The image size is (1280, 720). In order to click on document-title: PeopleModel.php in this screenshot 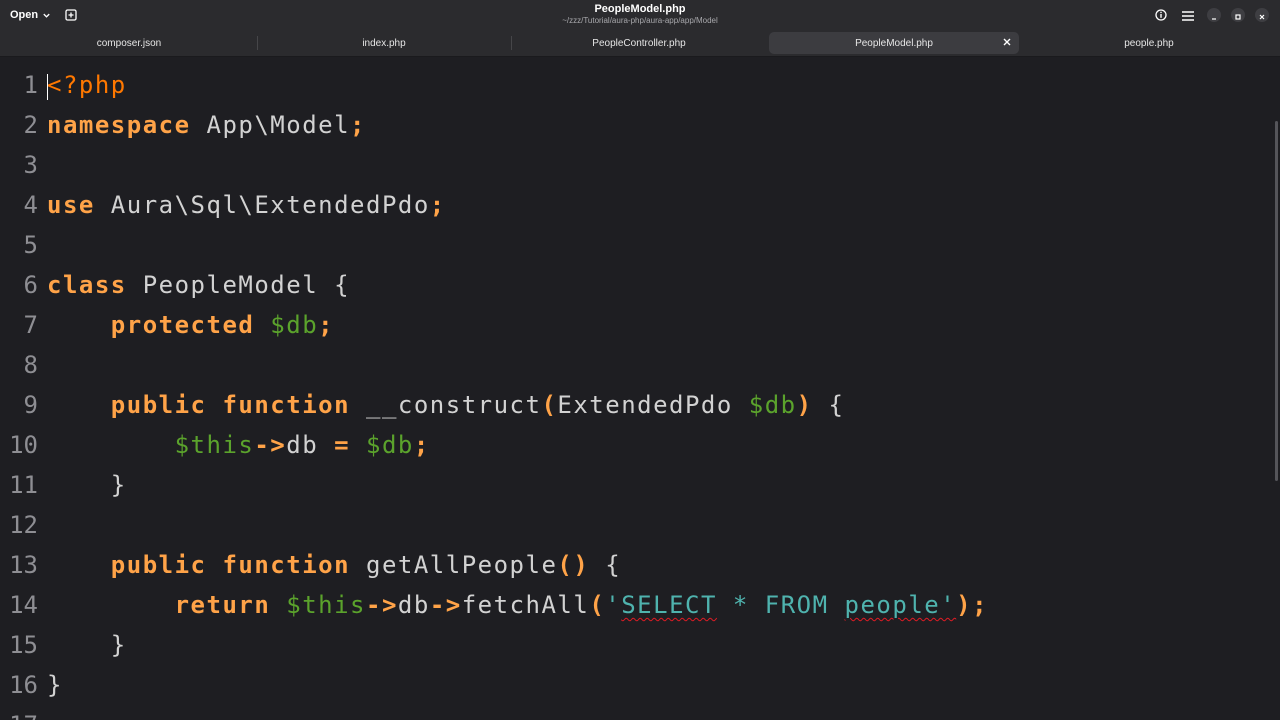, I will do `click(640, 9)`.